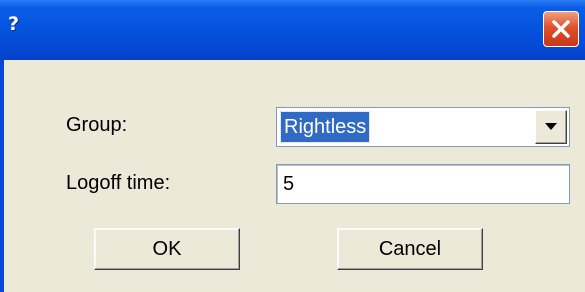 The height and width of the screenshot is (292, 585). Describe the element at coordinates (410, 249) in the screenshot. I see `cancel-button: Cancel` at that location.